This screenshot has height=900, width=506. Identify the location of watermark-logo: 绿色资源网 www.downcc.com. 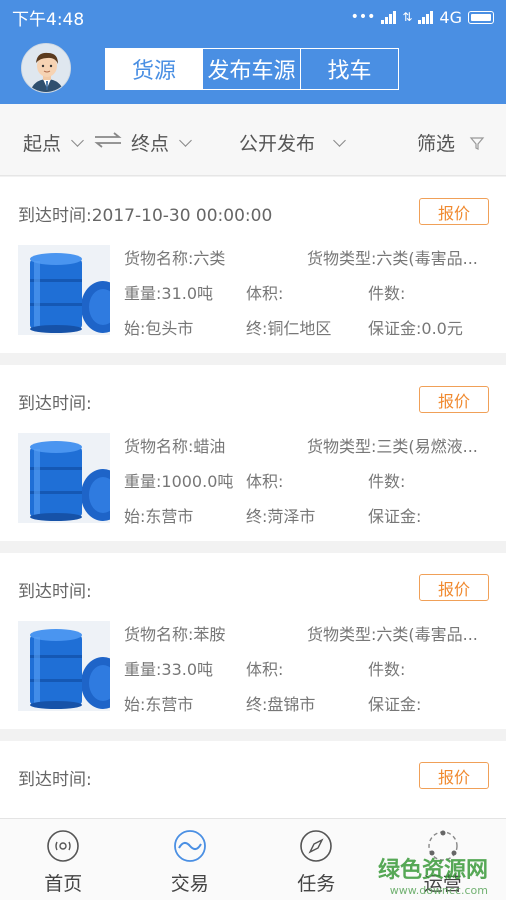
(433, 874).